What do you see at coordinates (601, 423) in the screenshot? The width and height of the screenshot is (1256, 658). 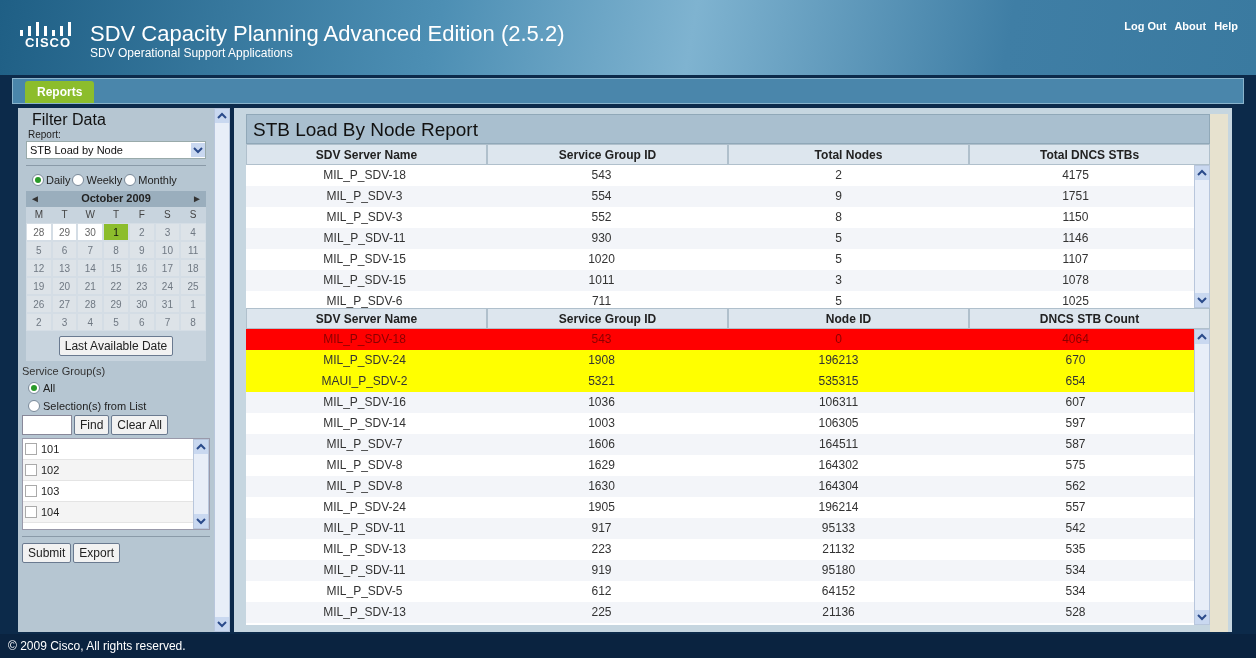 I see `table-cell-text: 1003` at bounding box center [601, 423].